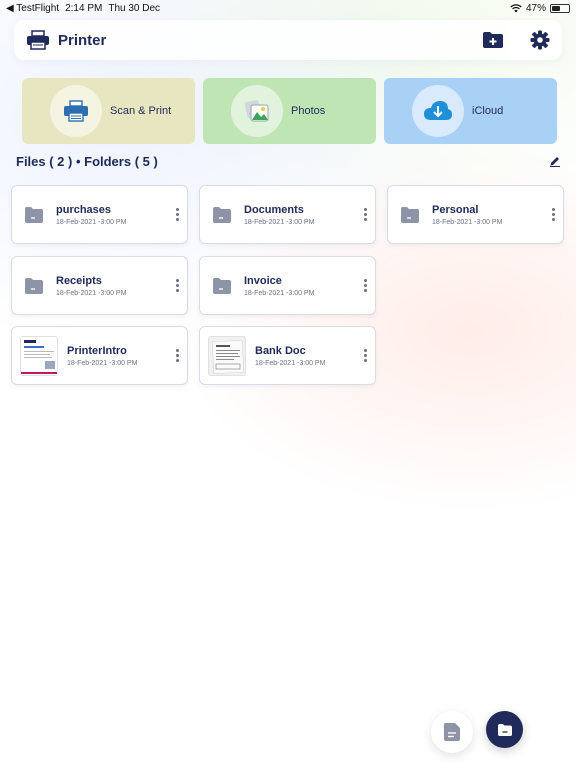 The height and width of the screenshot is (768, 576). I want to click on settings-gear-icon, so click(540, 40).